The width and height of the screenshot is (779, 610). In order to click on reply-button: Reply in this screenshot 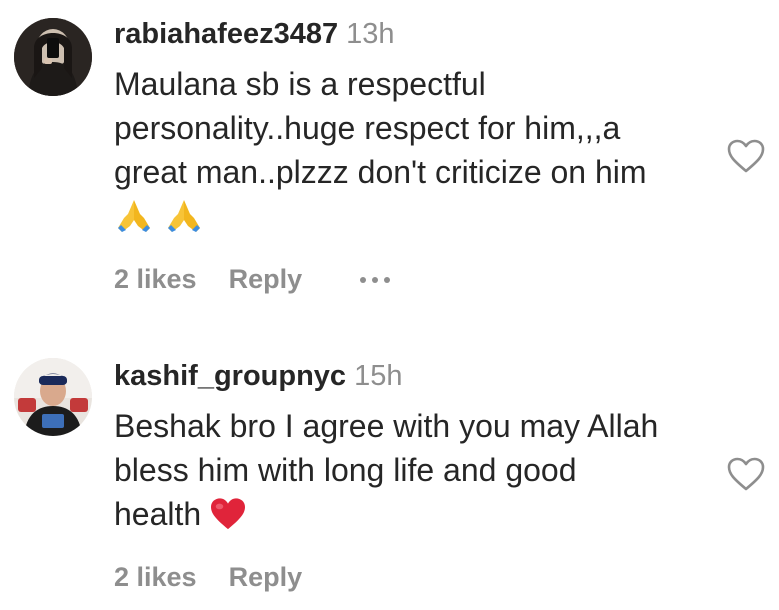, I will do `click(266, 577)`.